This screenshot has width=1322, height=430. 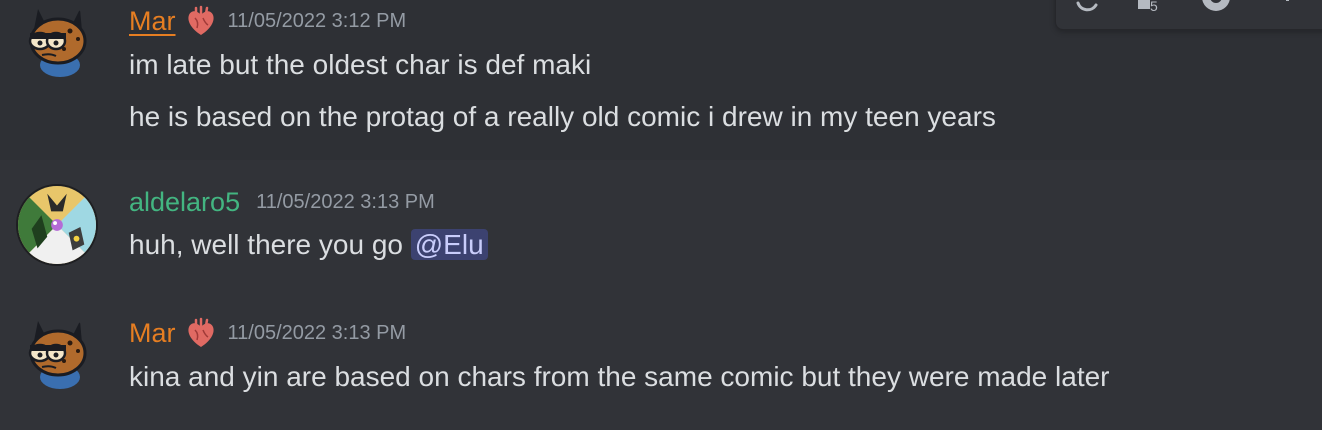 I want to click on more-icon, so click(x=1288, y=13).